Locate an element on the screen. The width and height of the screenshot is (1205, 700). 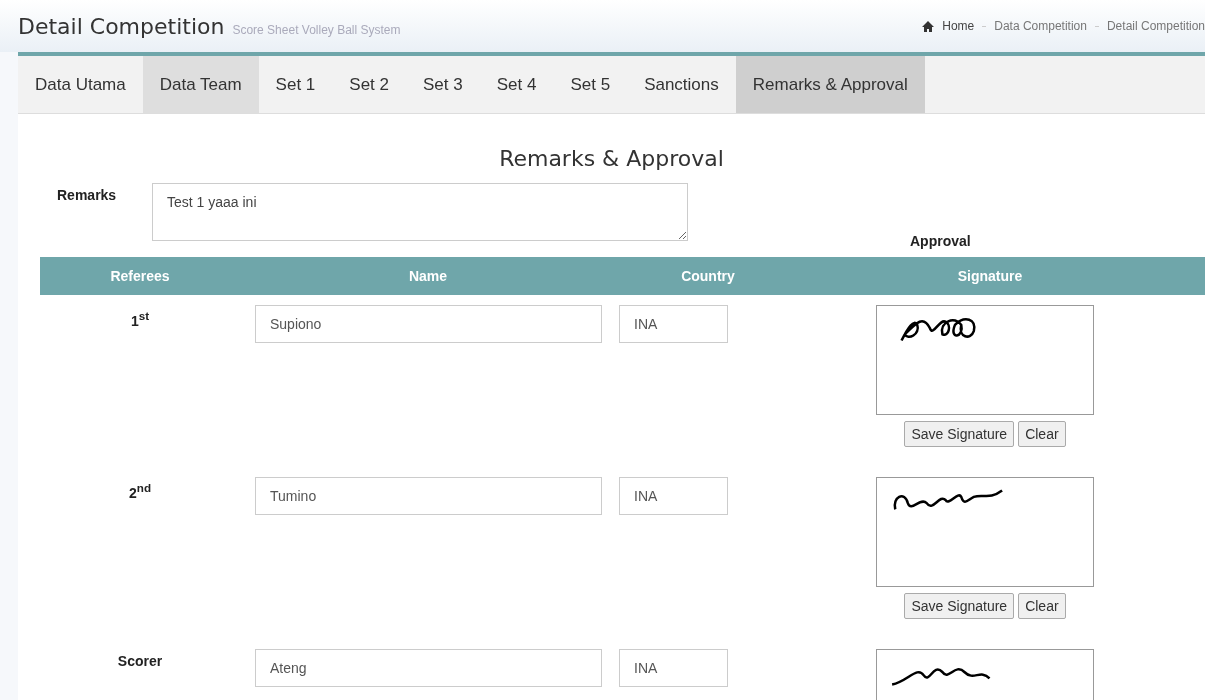
tab: Set 2 is located at coordinates (369, 84).